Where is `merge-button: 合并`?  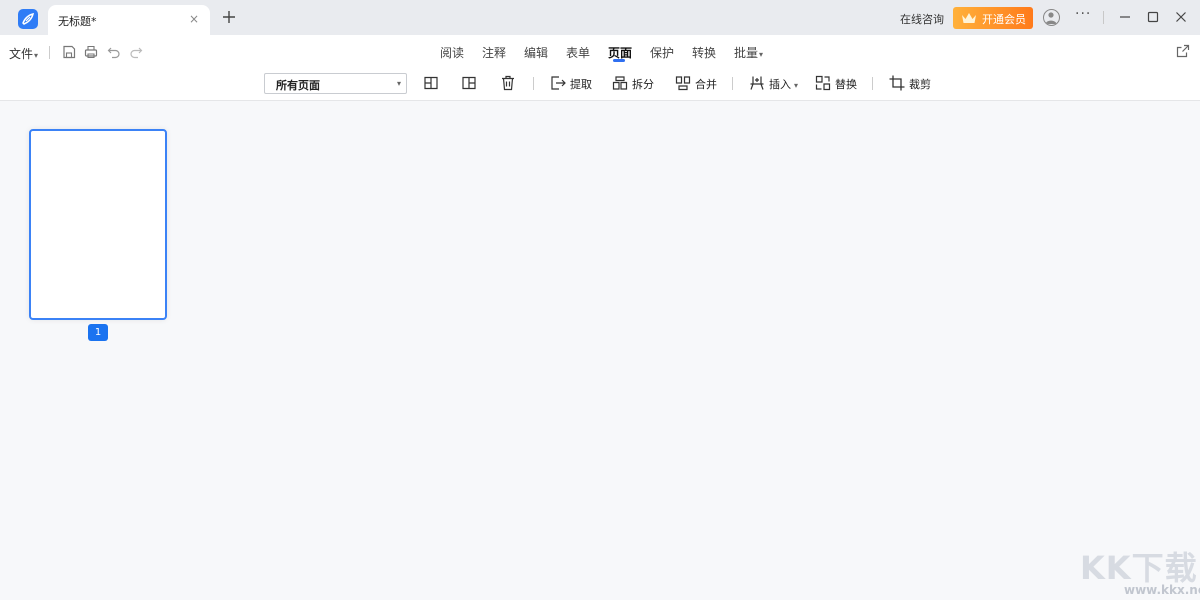
merge-button: 合并 is located at coordinates (696, 83).